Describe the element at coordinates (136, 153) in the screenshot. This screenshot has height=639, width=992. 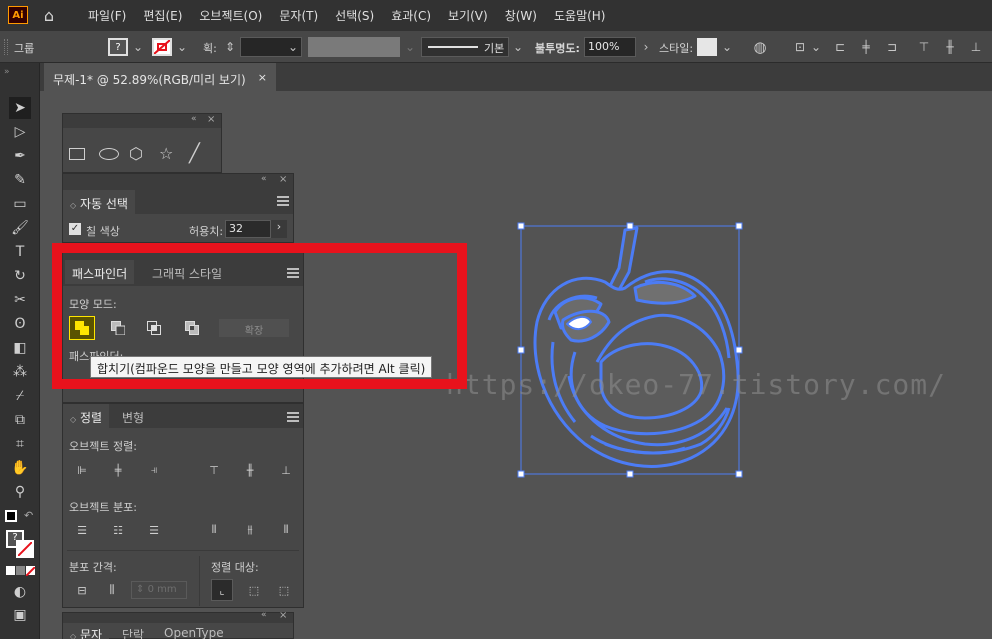
I see `polygon-icon: ⬡` at that location.